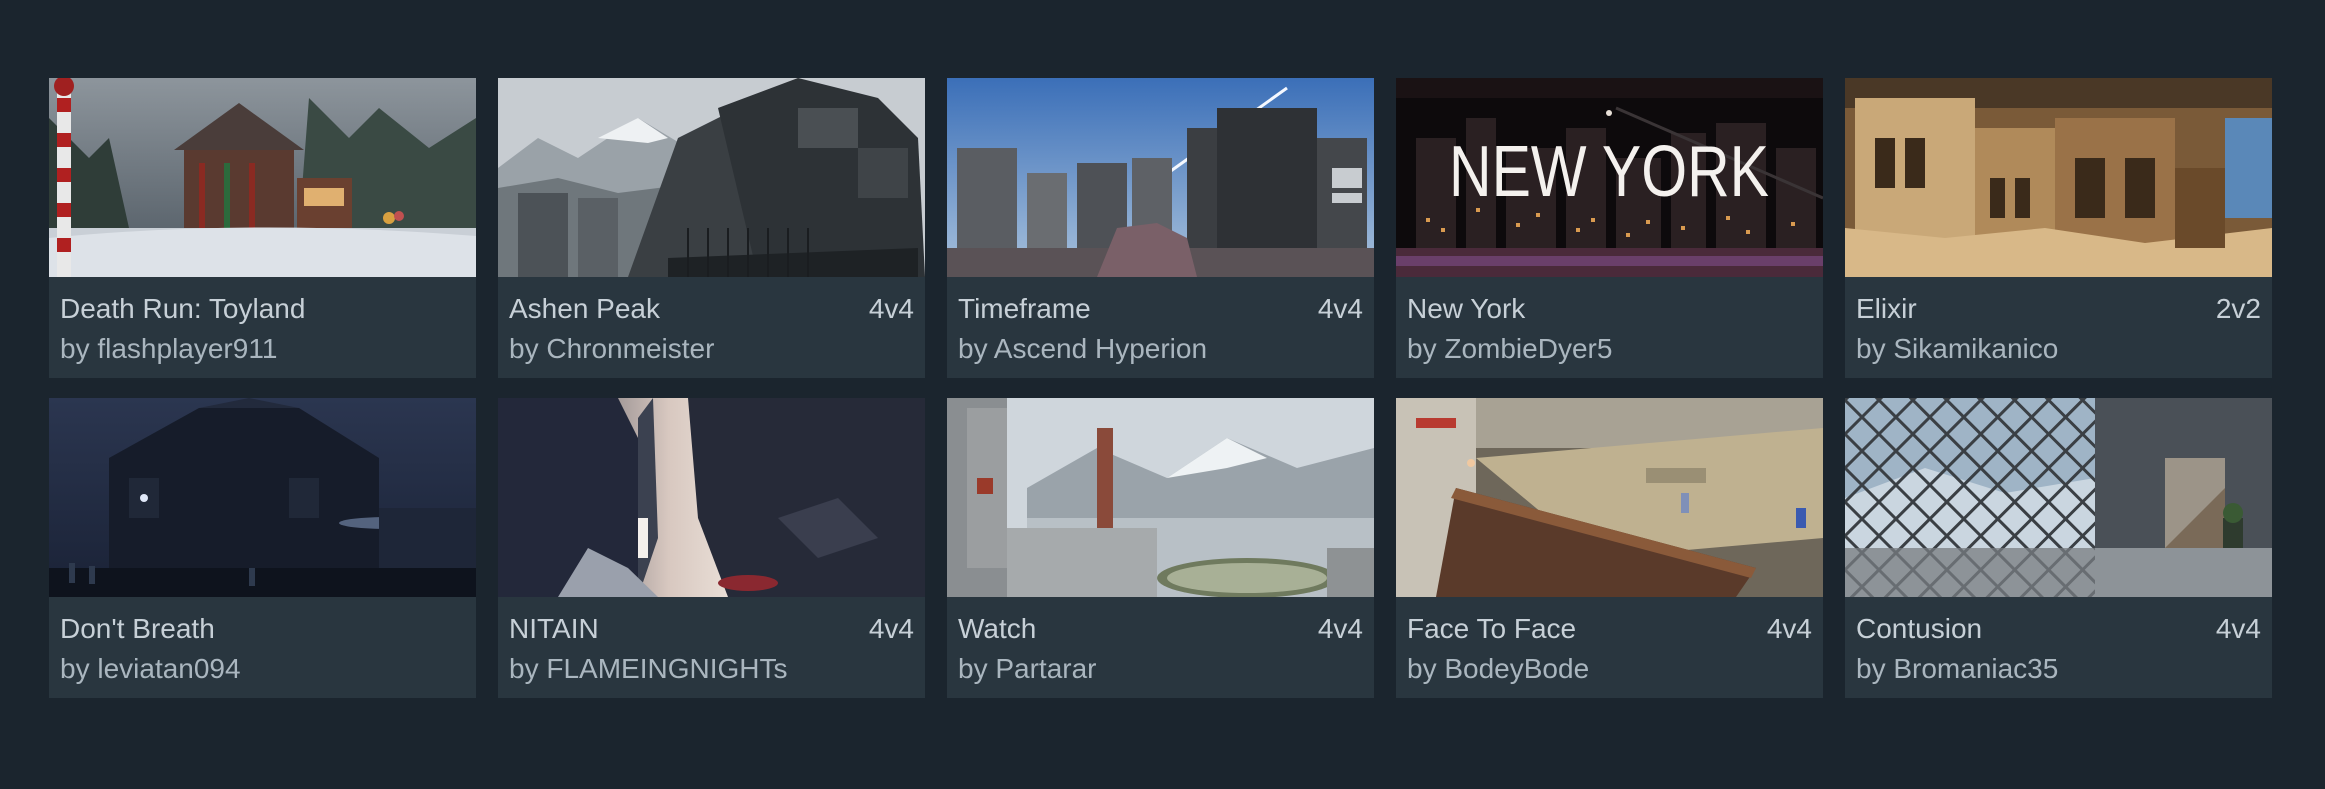  I want to click on map-title: NITAIN, so click(554, 628).